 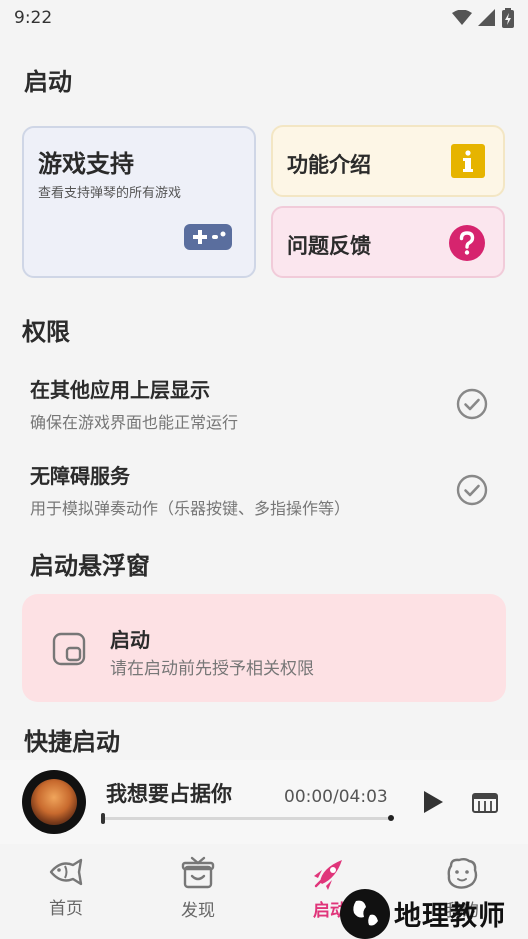 I want to click on face-icon, so click(x=462, y=873).